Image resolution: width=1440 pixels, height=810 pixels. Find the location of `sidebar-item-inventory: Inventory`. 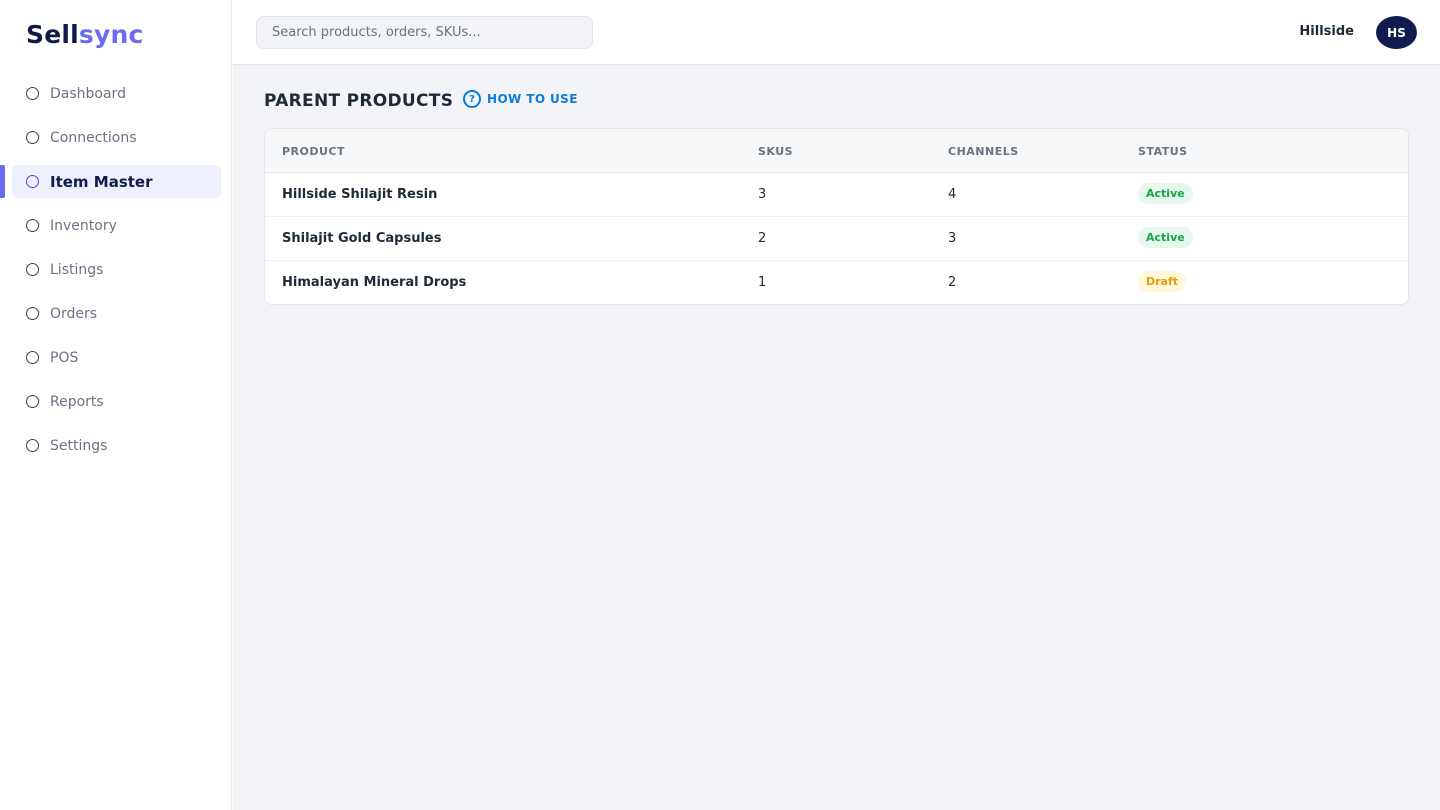

sidebar-item-inventory: Inventory is located at coordinates (116, 225).